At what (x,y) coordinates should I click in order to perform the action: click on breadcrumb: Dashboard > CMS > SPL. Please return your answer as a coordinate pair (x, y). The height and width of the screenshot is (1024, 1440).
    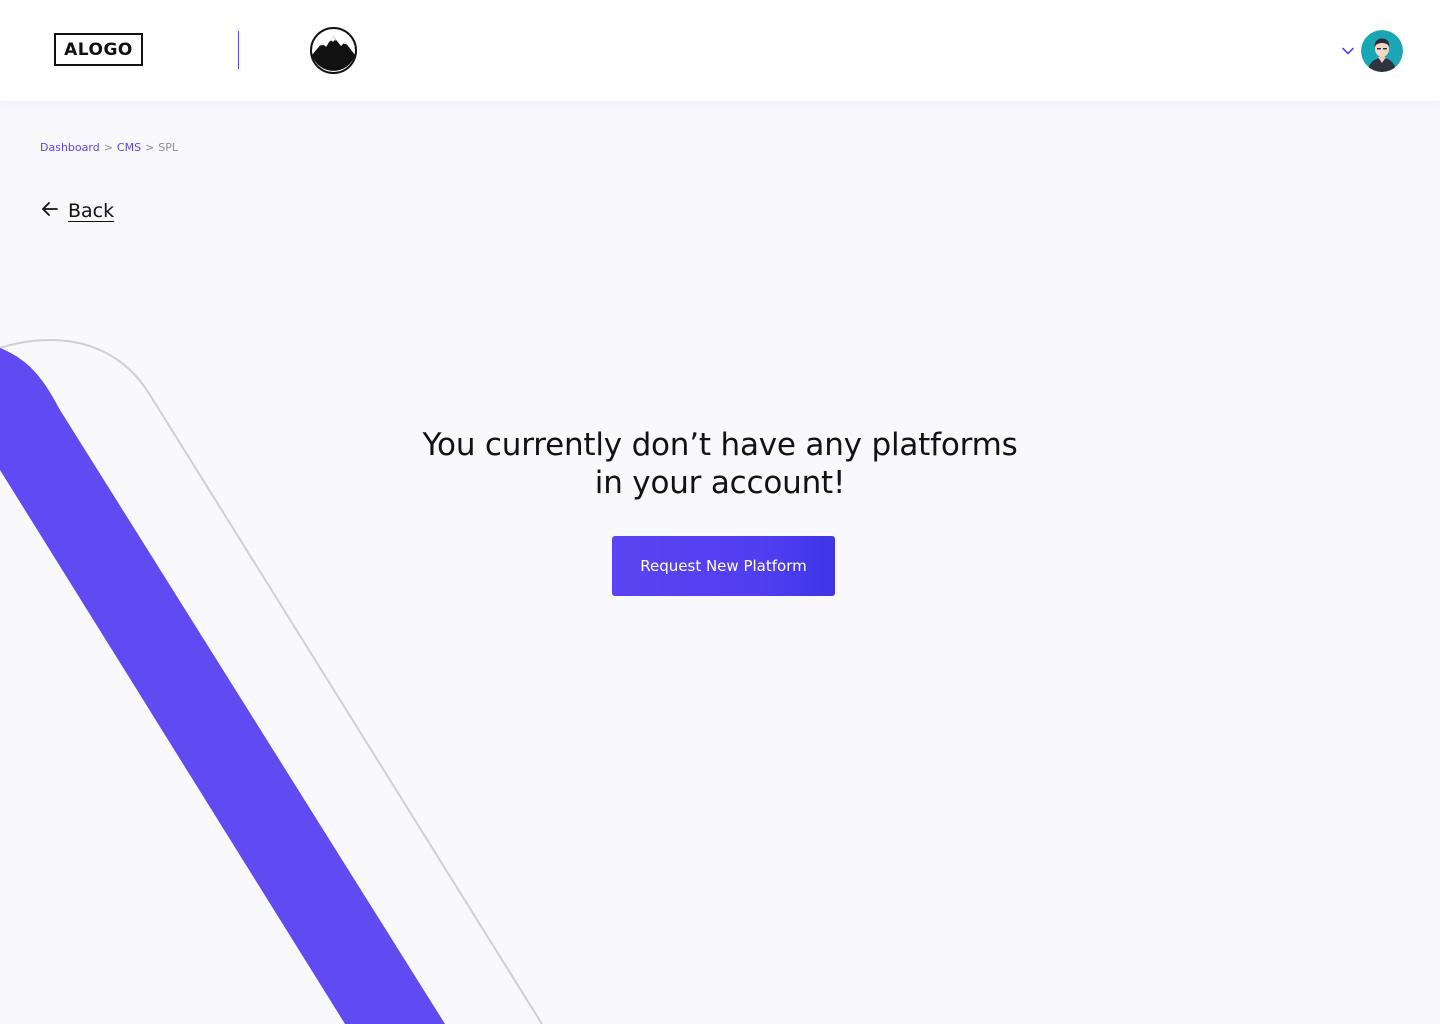
    Looking at the image, I should click on (109, 147).